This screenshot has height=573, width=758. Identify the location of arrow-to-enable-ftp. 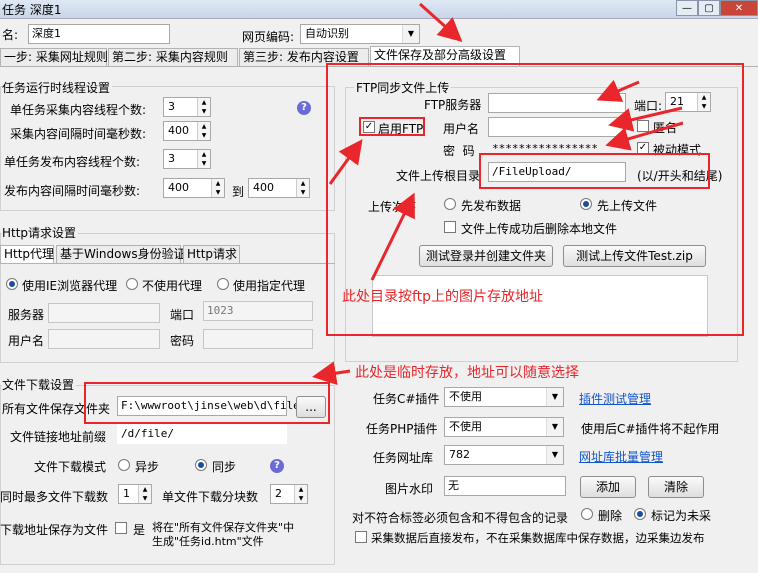
(345, 162).